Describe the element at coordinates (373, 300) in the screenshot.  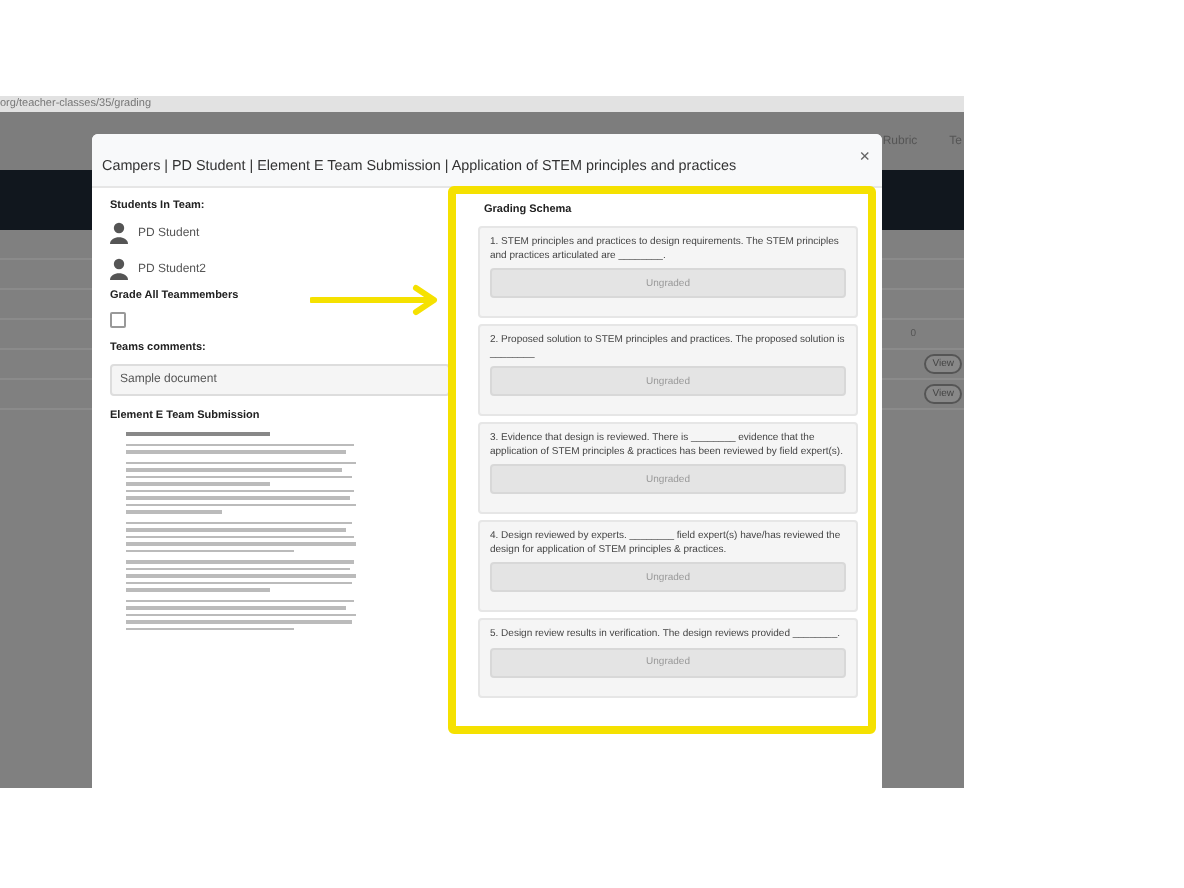
I see `annotation-arrow` at that location.